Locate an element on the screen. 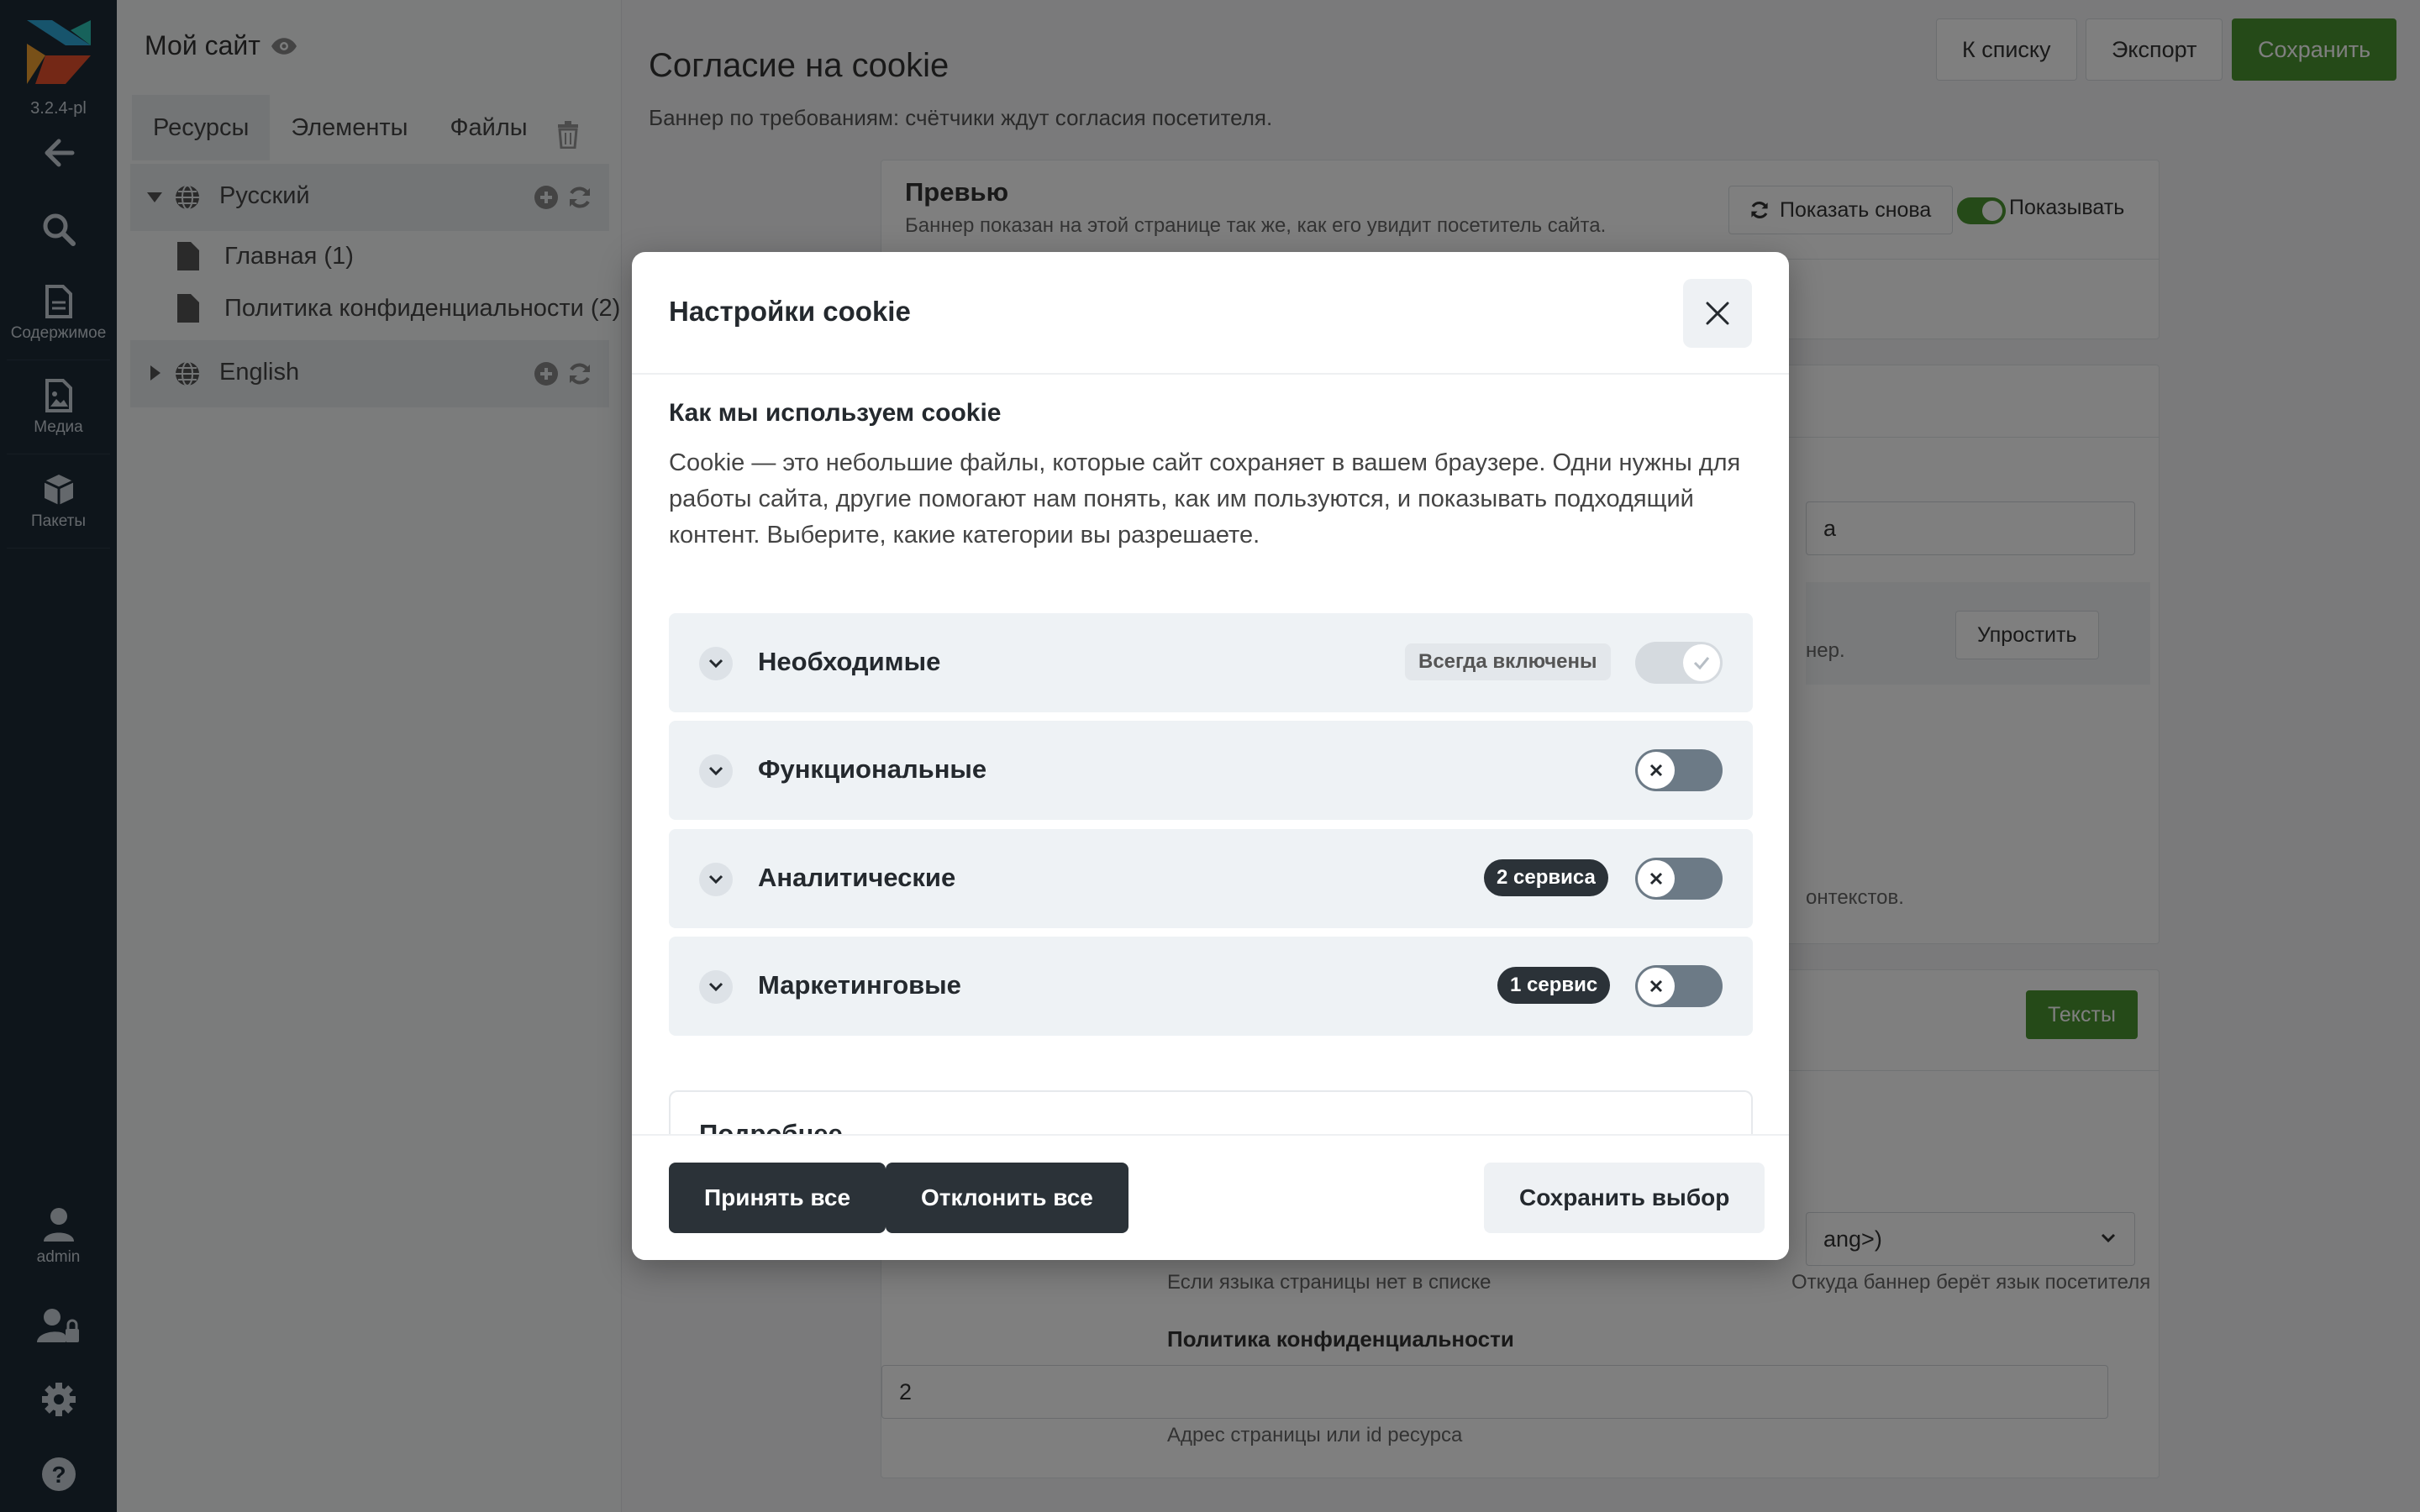 This screenshot has height=1512, width=2420. cookie-usage-heading: Как мы используем cookie is located at coordinates (835, 413).